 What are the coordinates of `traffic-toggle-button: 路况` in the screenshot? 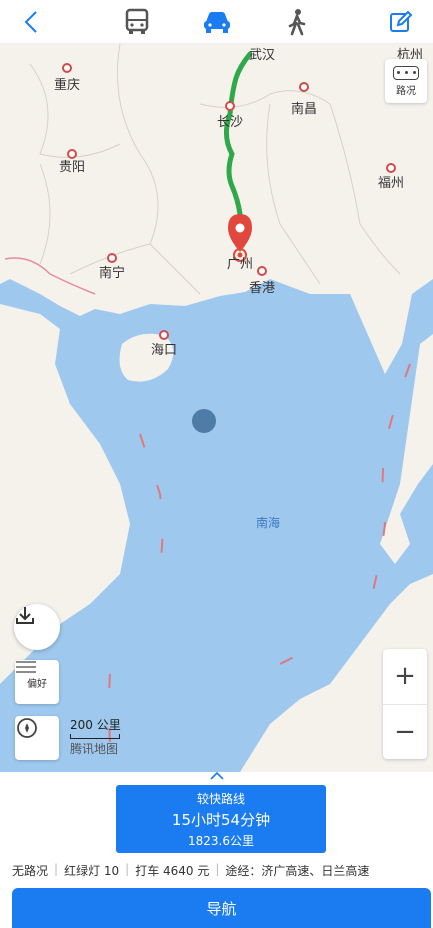 It's located at (406, 81).